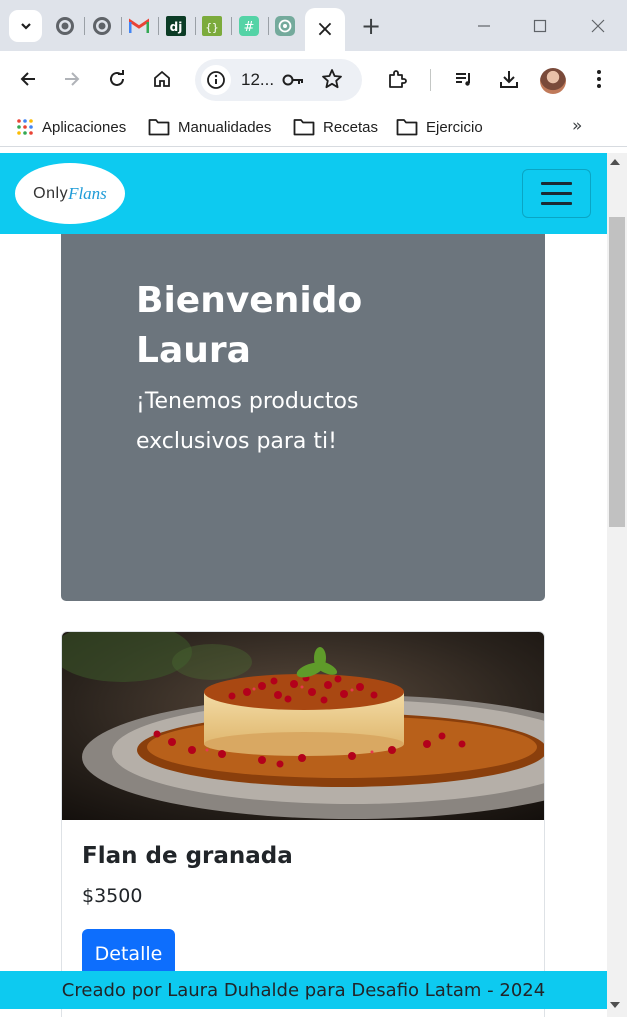  I want to click on maximize-button, so click(540, 26).